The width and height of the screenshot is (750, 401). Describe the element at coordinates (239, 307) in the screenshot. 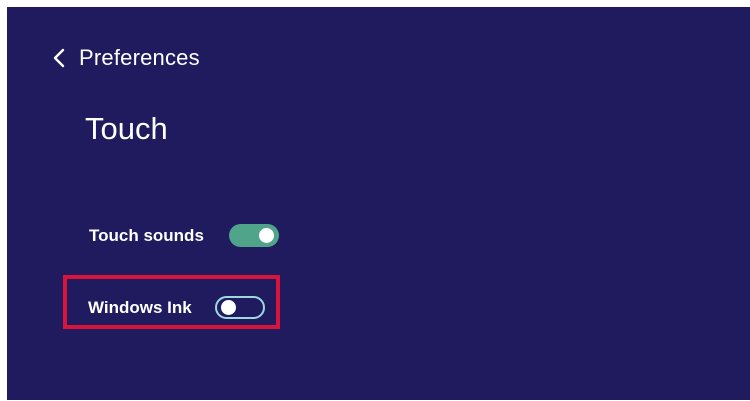

I see `windows-ink-toggle` at that location.